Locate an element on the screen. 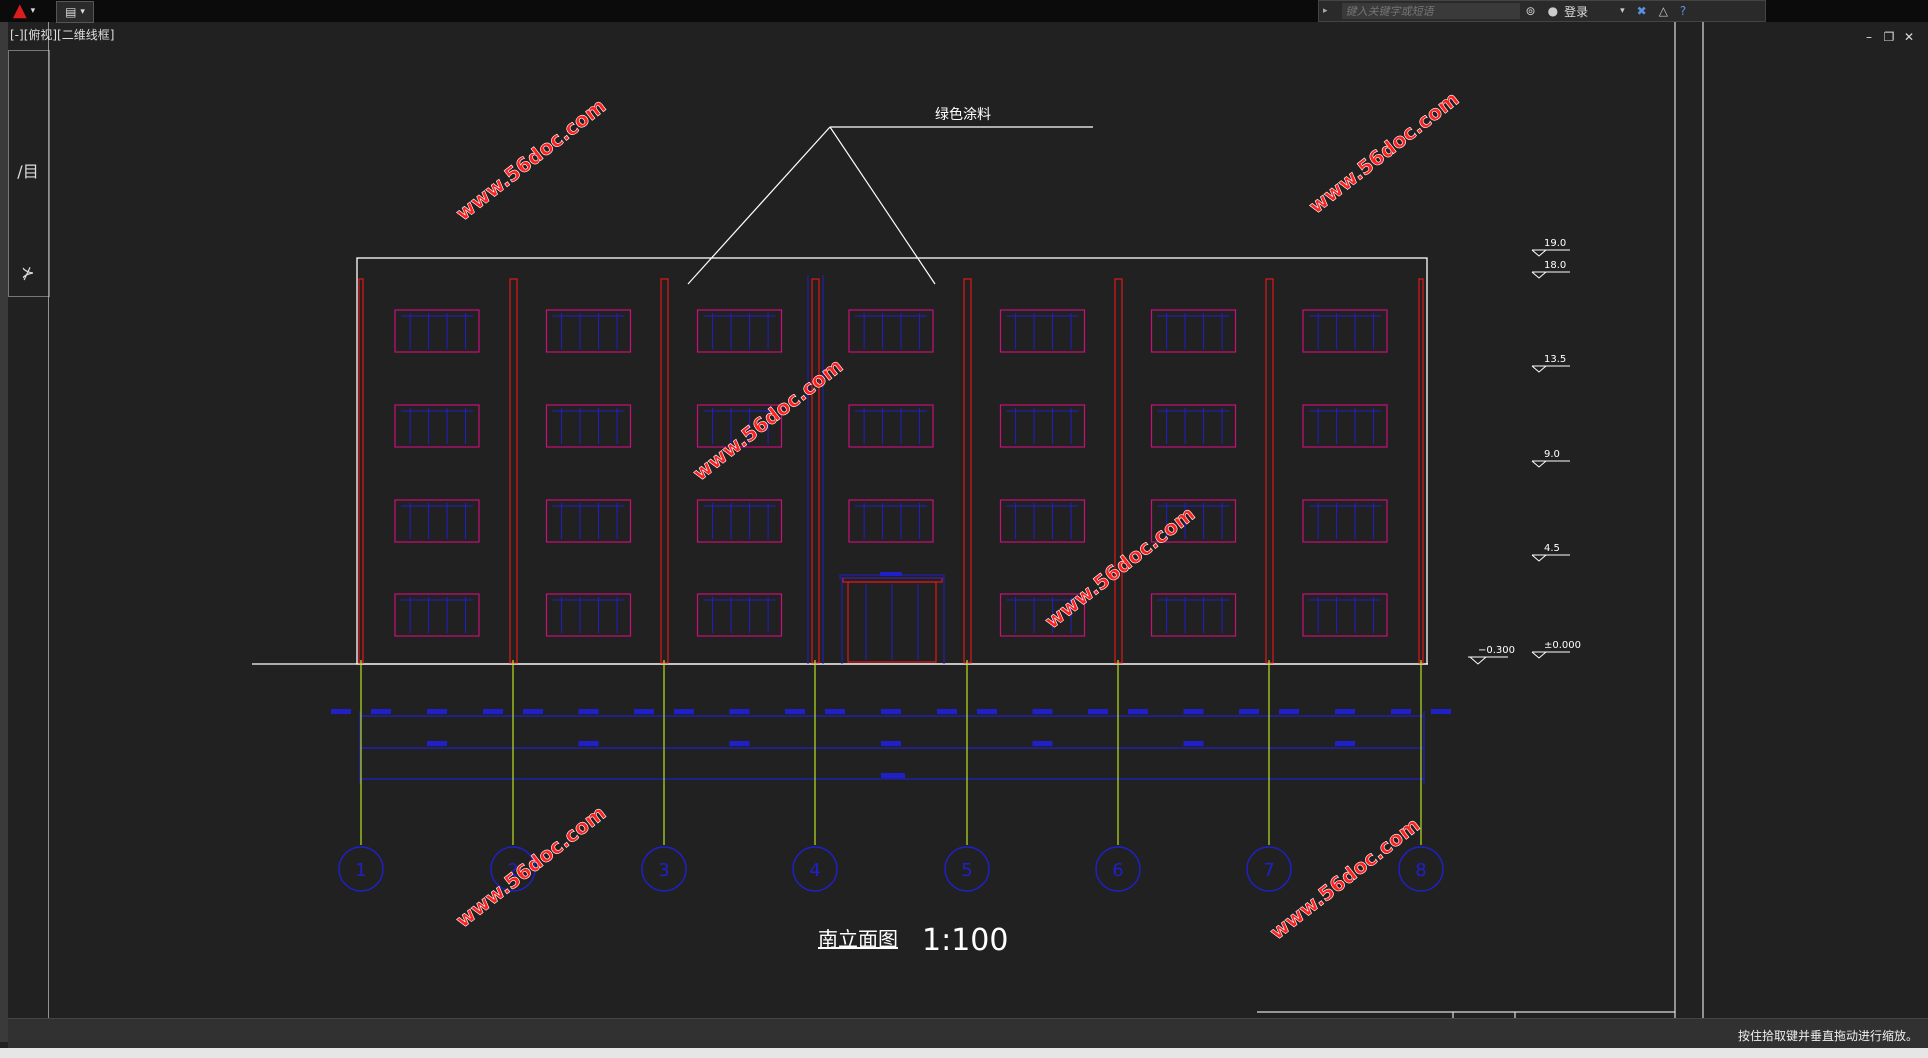 This screenshot has height=1058, width=1928. left-edge-strip is located at coordinates (4, 532).